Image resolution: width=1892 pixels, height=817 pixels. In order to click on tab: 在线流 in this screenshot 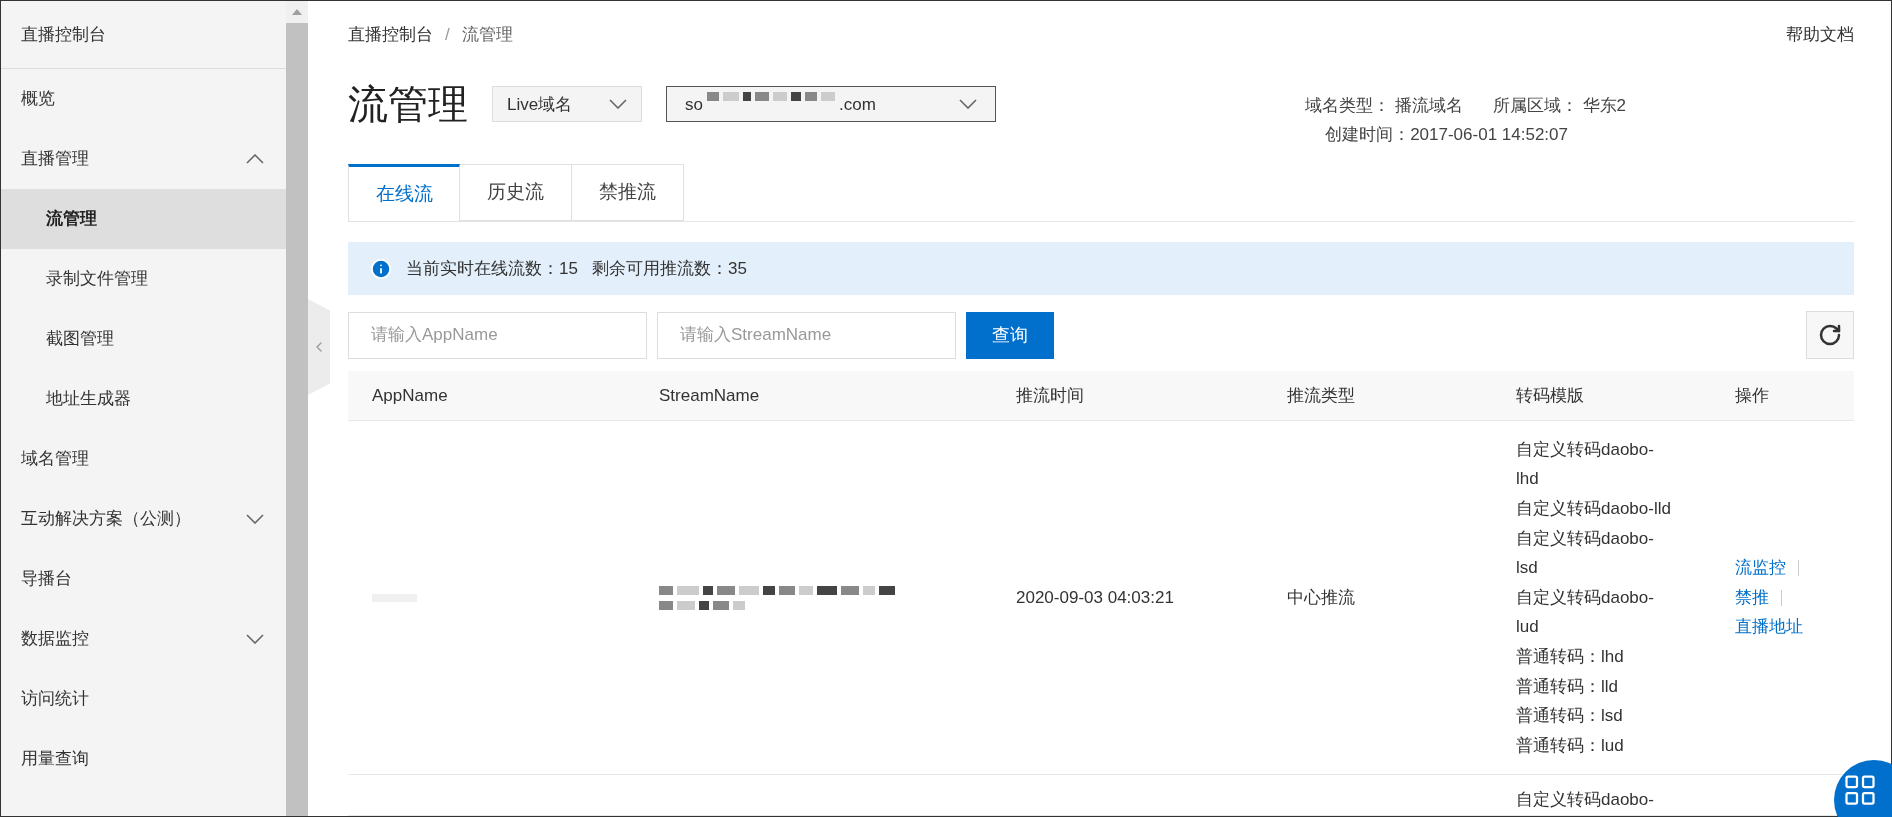, I will do `click(404, 193)`.